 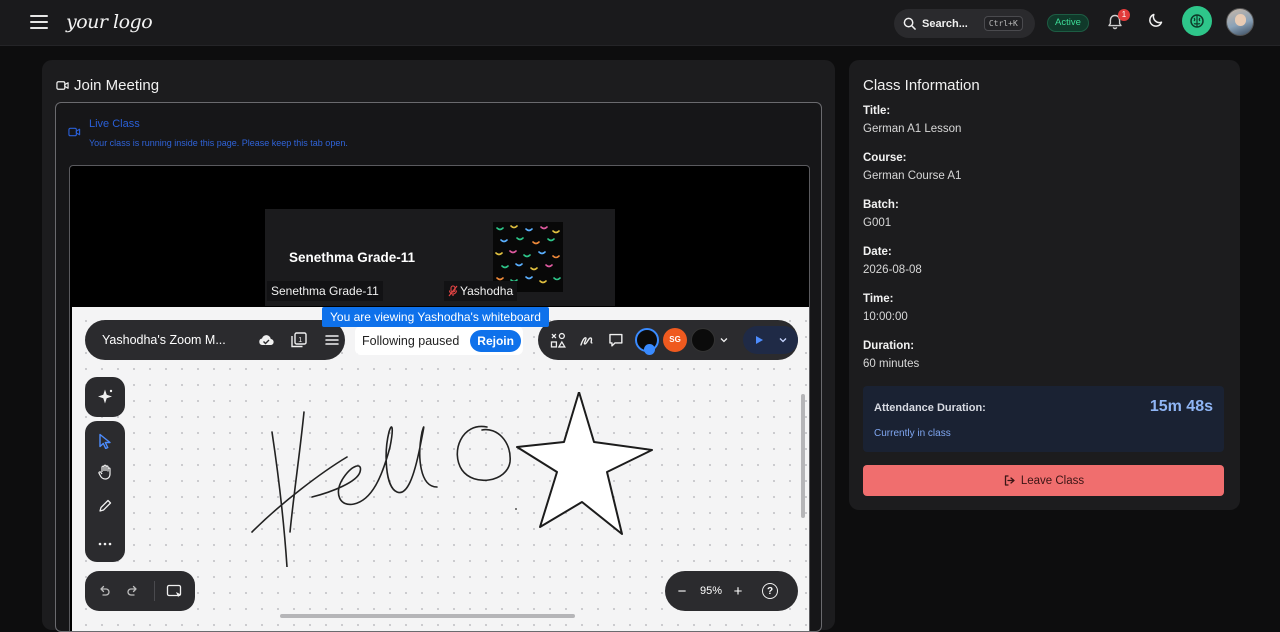 What do you see at coordinates (109, 22) in the screenshot?
I see `logo: your logo` at bounding box center [109, 22].